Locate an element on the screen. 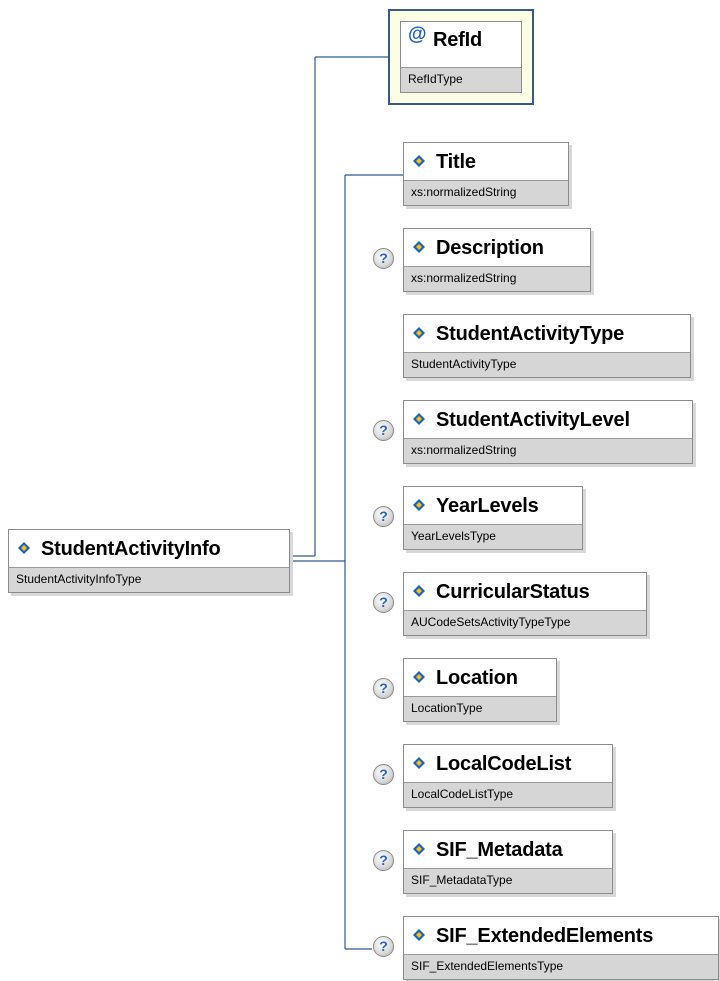 The width and height of the screenshot is (720, 981). attribute-box-refid: @ RefId RefIdType is located at coordinates (461, 57).